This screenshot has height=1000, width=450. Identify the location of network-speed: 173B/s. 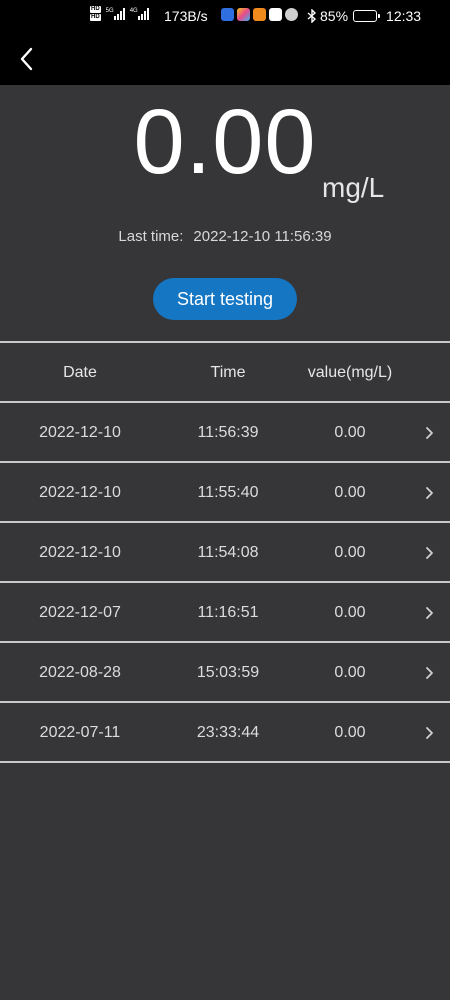
(186, 16).